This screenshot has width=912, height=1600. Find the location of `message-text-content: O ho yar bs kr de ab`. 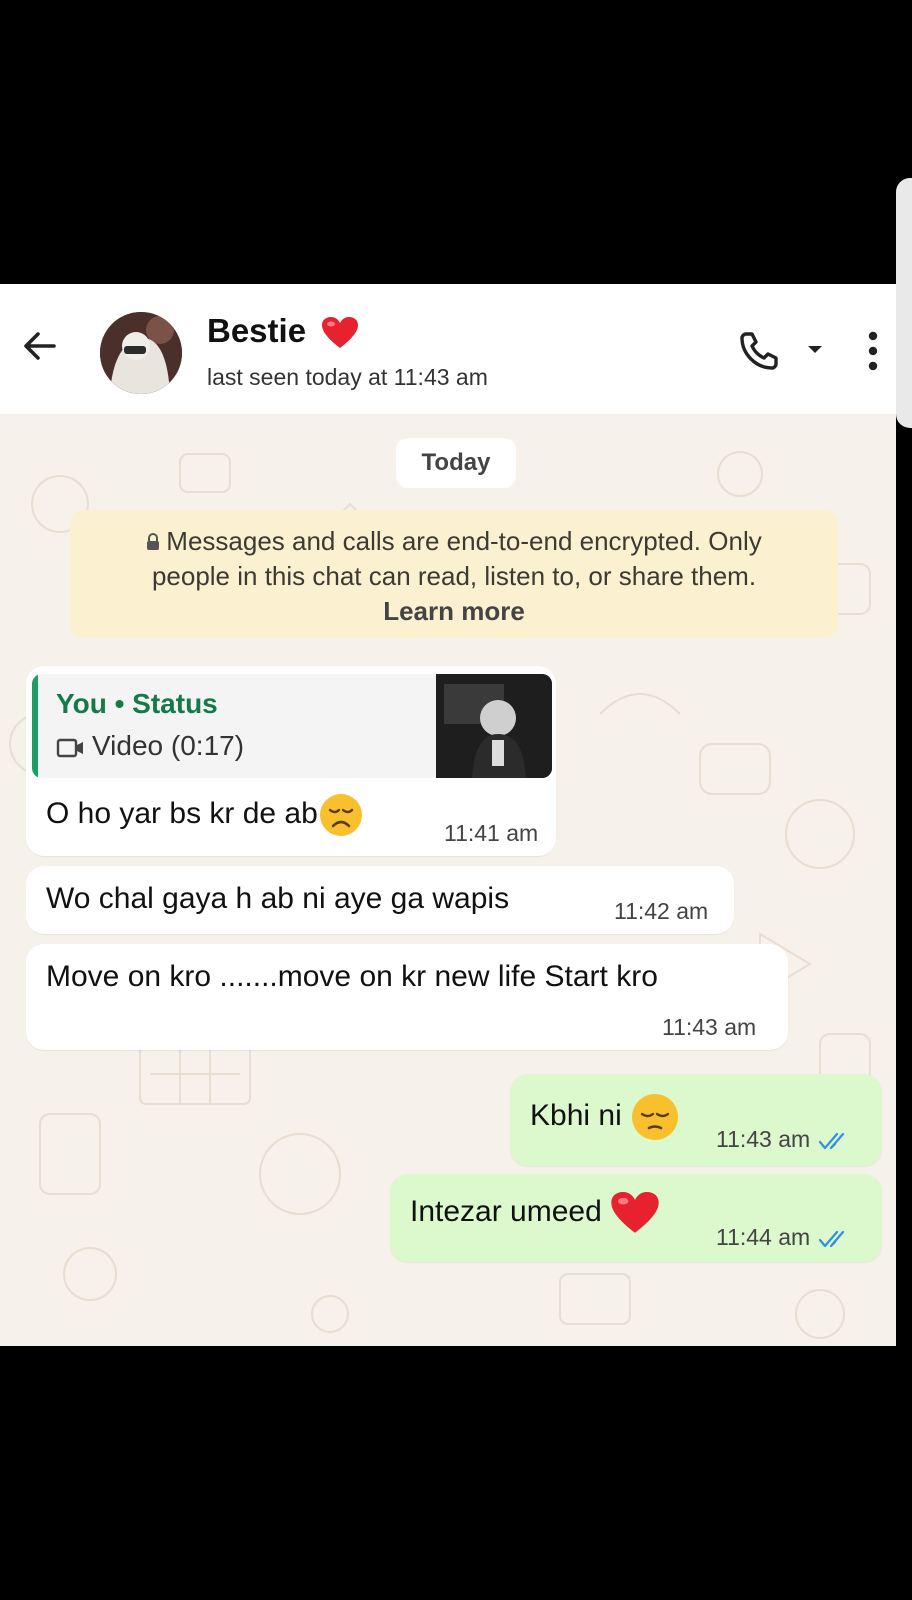

message-text-content: O ho yar bs kr de ab is located at coordinates (182, 813).